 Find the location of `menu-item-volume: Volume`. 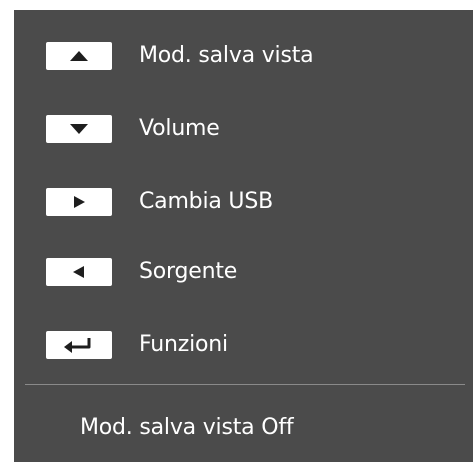

menu-item-volume: Volume is located at coordinates (246, 129).